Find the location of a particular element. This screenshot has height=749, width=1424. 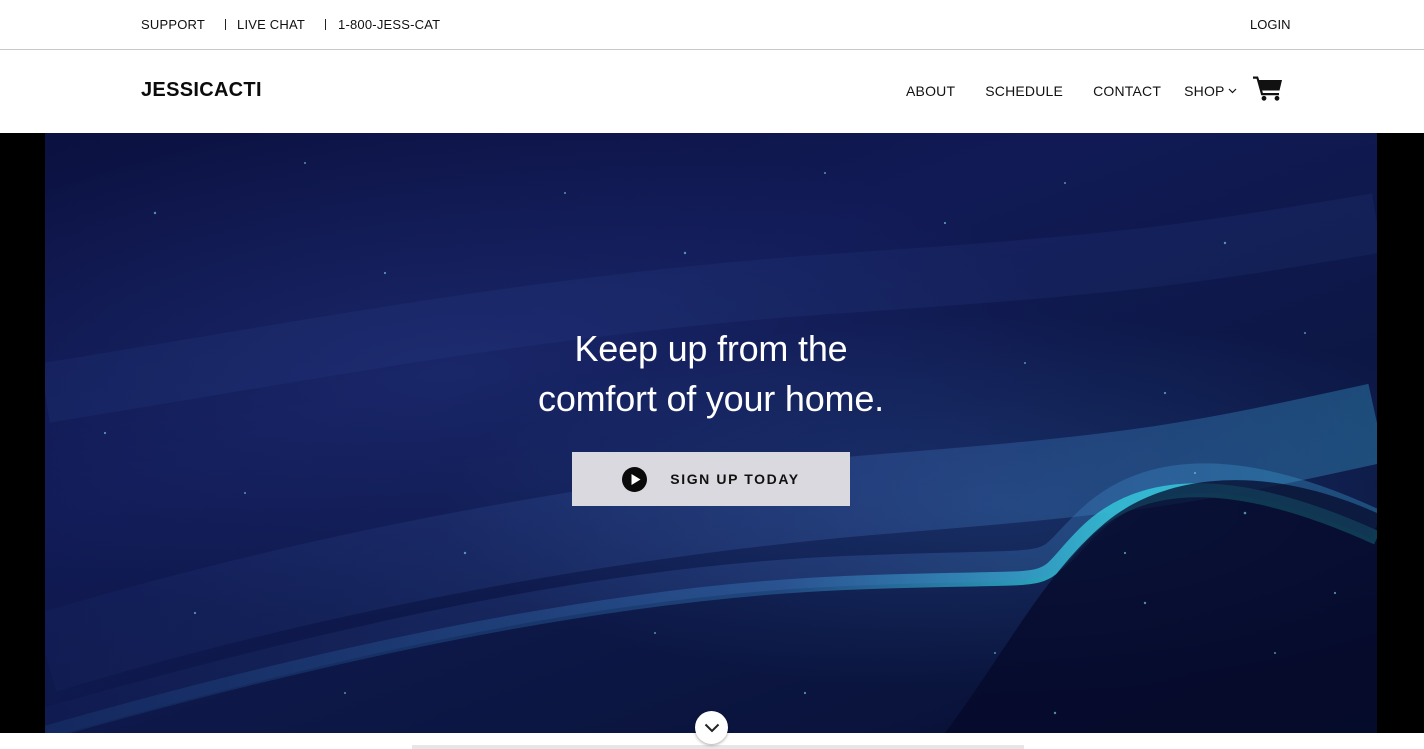

scroll-down-button is located at coordinates (711, 727).